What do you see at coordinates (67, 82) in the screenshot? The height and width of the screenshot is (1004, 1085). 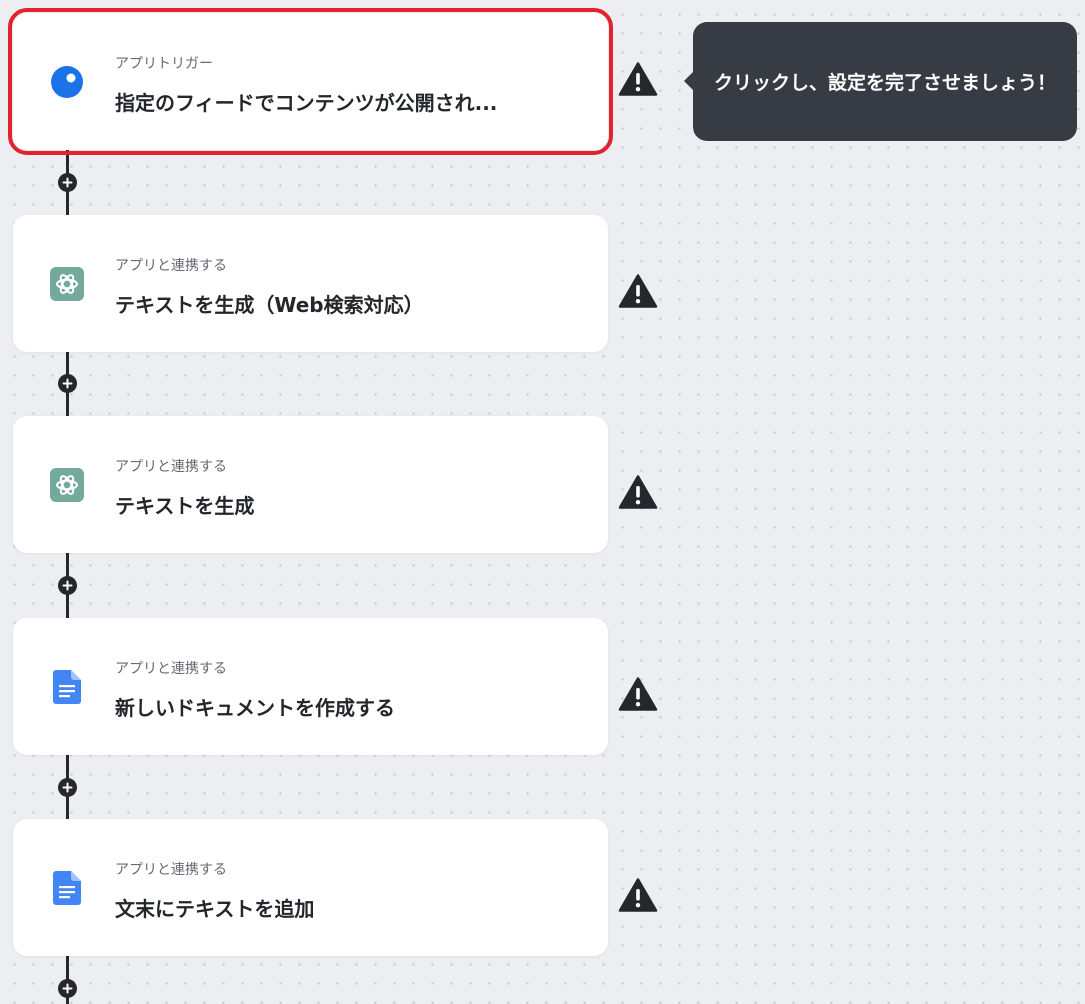 I see `rss-trigger-icon` at bounding box center [67, 82].